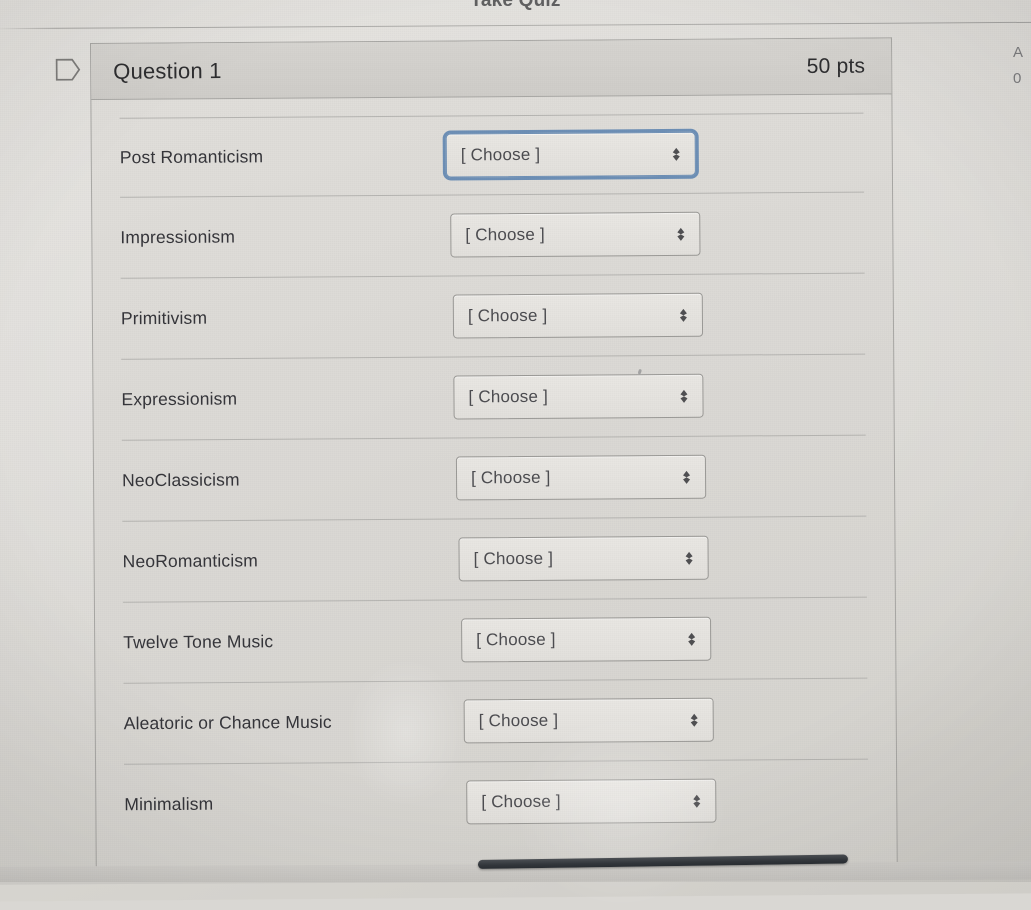 This screenshot has height=910, width=1031. I want to click on row-label: Twelve Tone Music, so click(198, 642).